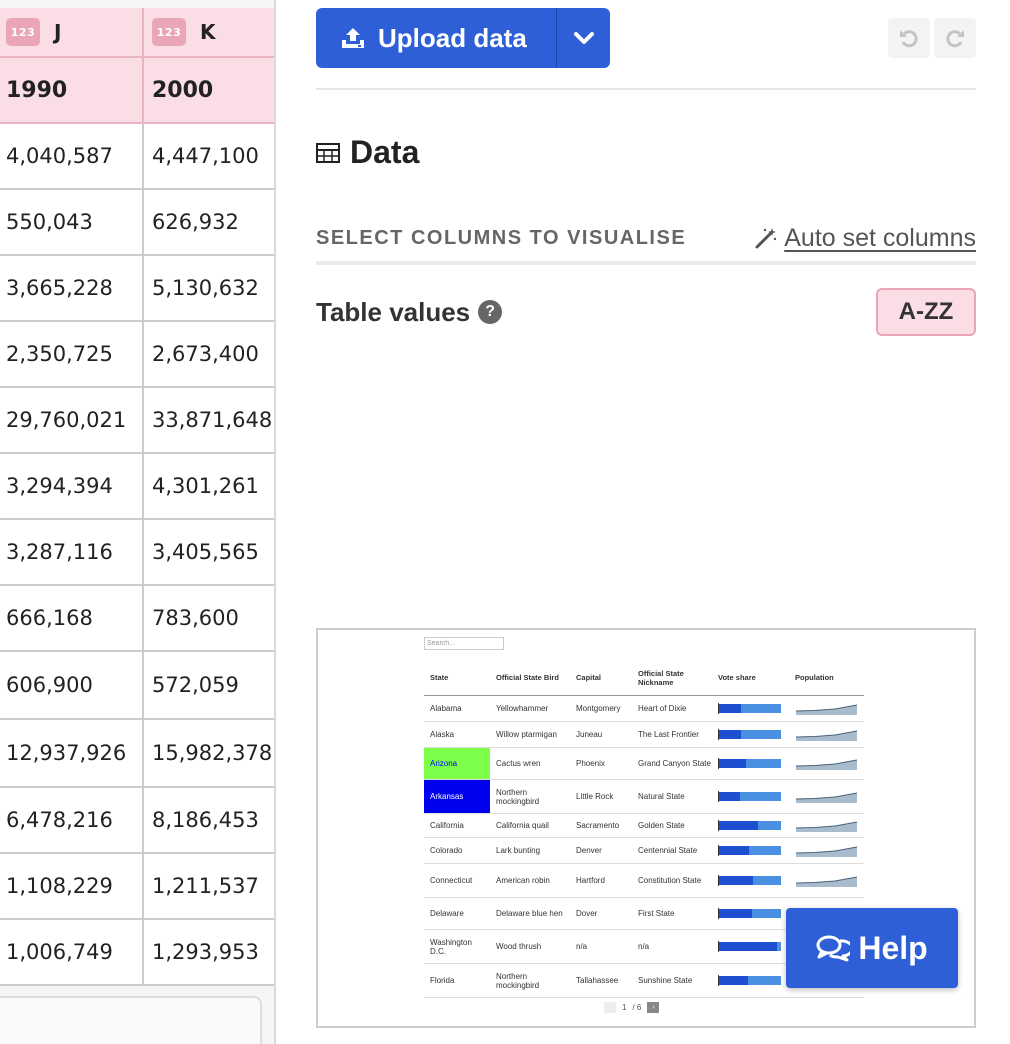 This screenshot has width=1010, height=1044. Describe the element at coordinates (72, 157) in the screenshot. I see `table-cell: 4,040,587` at that location.